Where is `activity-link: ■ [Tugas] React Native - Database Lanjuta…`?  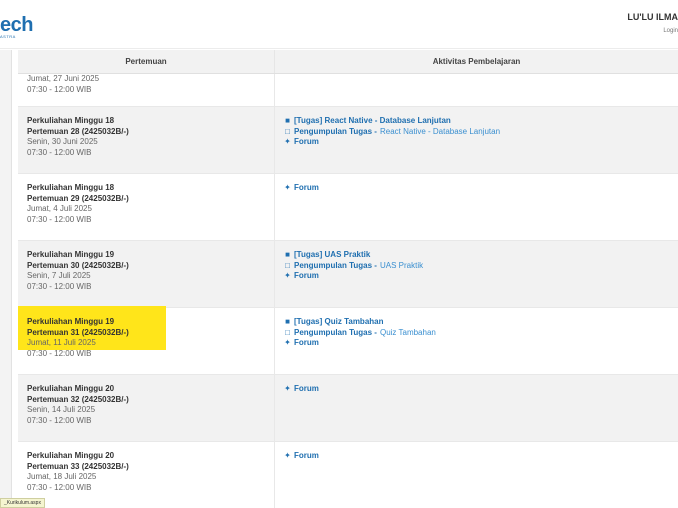
activity-link: ■ [Tugas] React Native - Database Lanjuta… is located at coordinates (480, 121).